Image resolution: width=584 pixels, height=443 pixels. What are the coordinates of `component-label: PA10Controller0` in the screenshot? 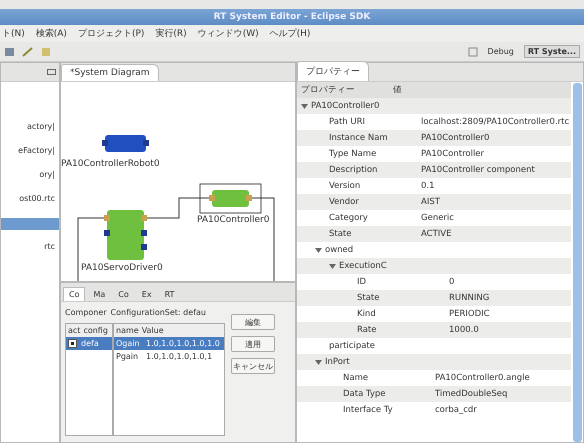 It's located at (233, 220).